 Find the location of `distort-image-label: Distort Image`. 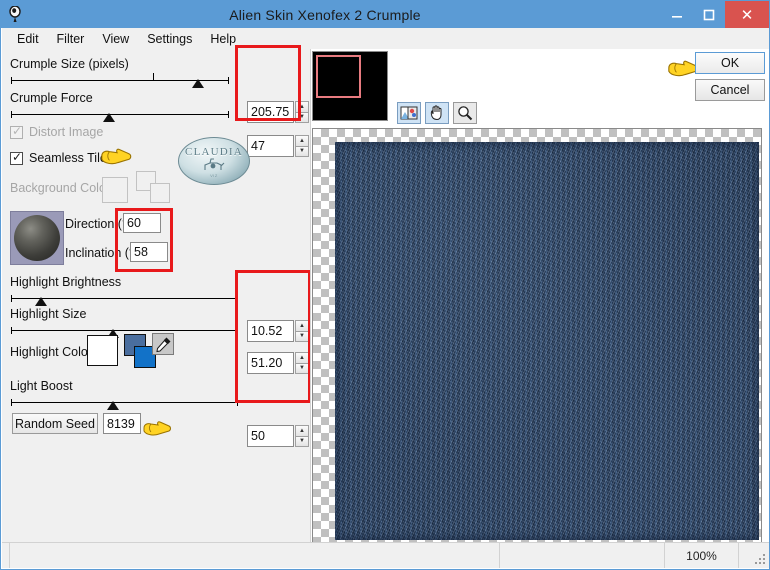

distort-image-label: Distort Image is located at coordinates (66, 132).